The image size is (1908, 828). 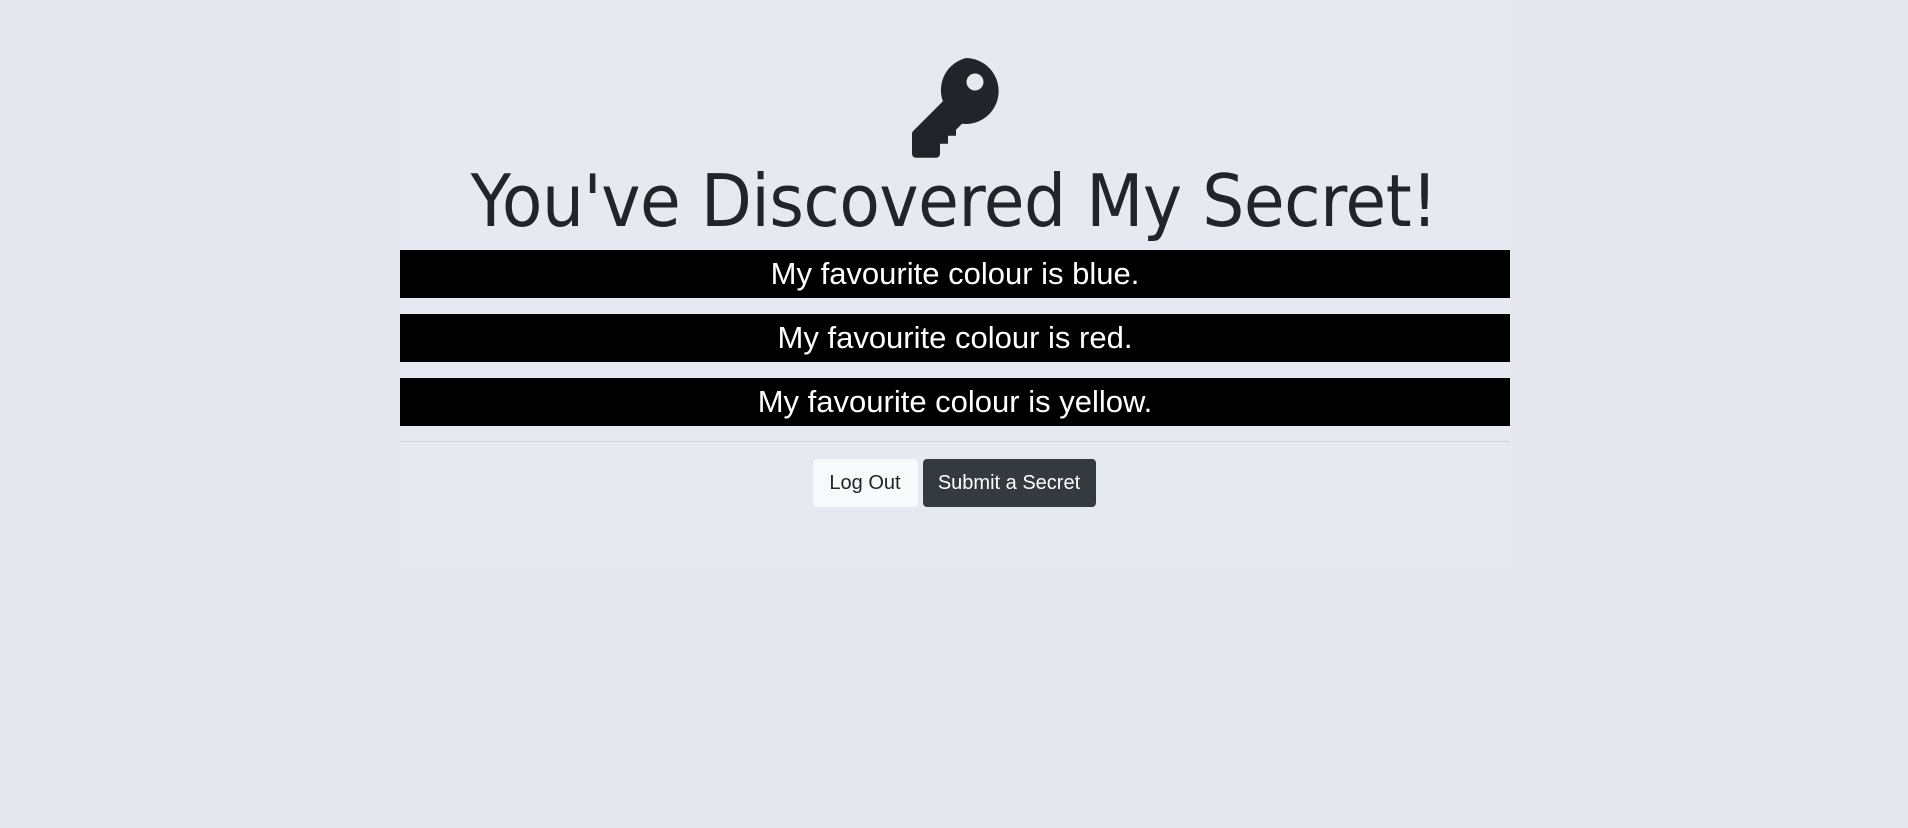 What do you see at coordinates (955, 402) in the screenshot?
I see `secret-item: My favourite colour is yellow.` at bounding box center [955, 402].